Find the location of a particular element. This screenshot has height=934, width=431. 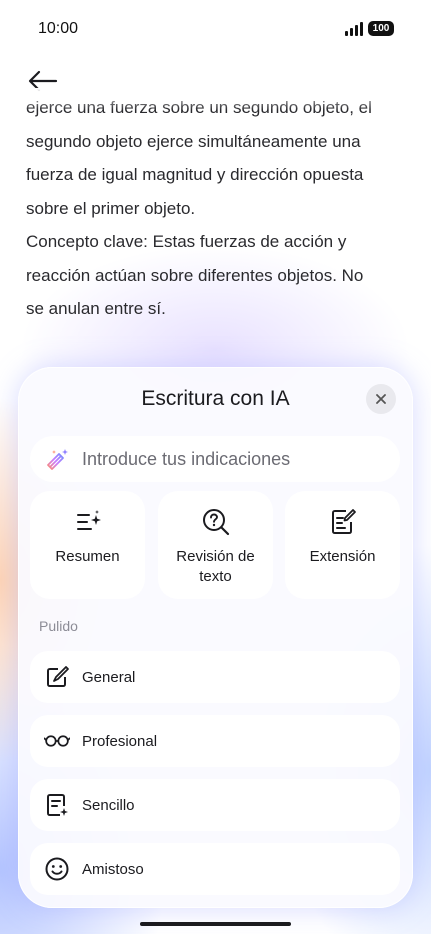

edit-document-icon is located at coordinates (343, 521).